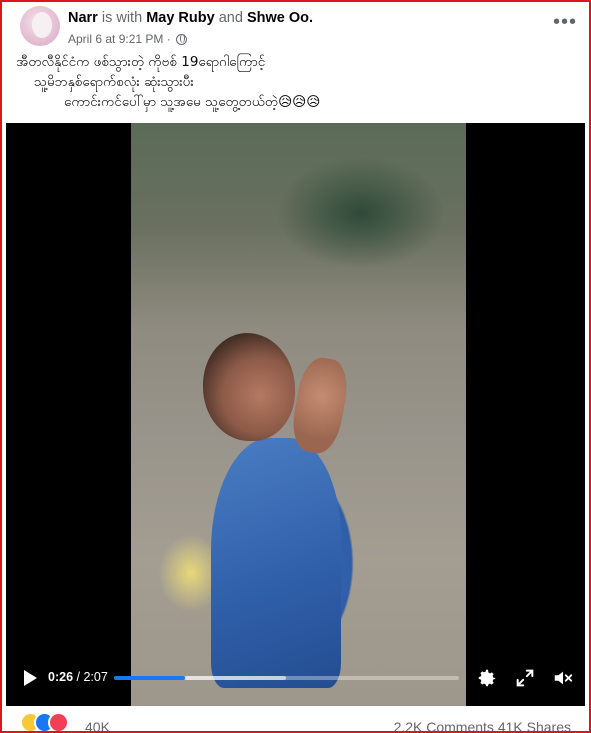 This screenshot has width=591, height=733. What do you see at coordinates (235, 678) in the screenshot?
I see `buffer-bar` at bounding box center [235, 678].